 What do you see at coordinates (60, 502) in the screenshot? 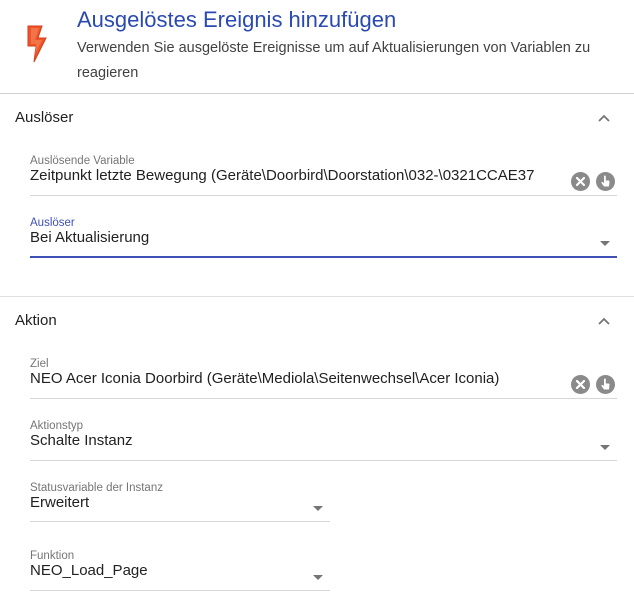
I see `status-variable-value: Erweitert` at bounding box center [60, 502].